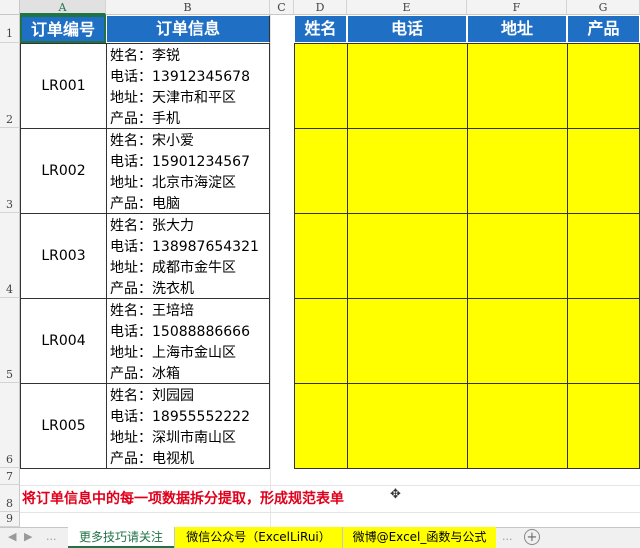  Describe the element at coordinates (407, 29) in the screenshot. I see `header-phone: 电话` at that location.